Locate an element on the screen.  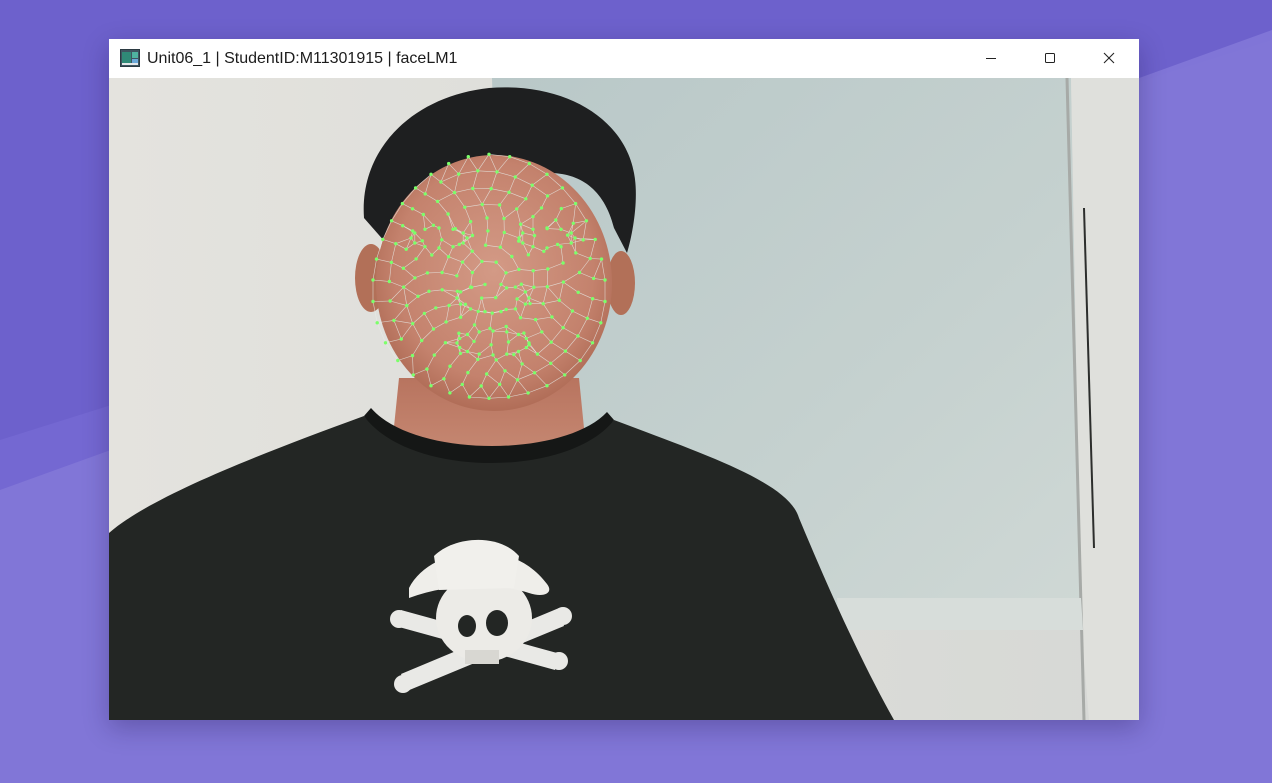
maximize-icon is located at coordinates (1050, 58).